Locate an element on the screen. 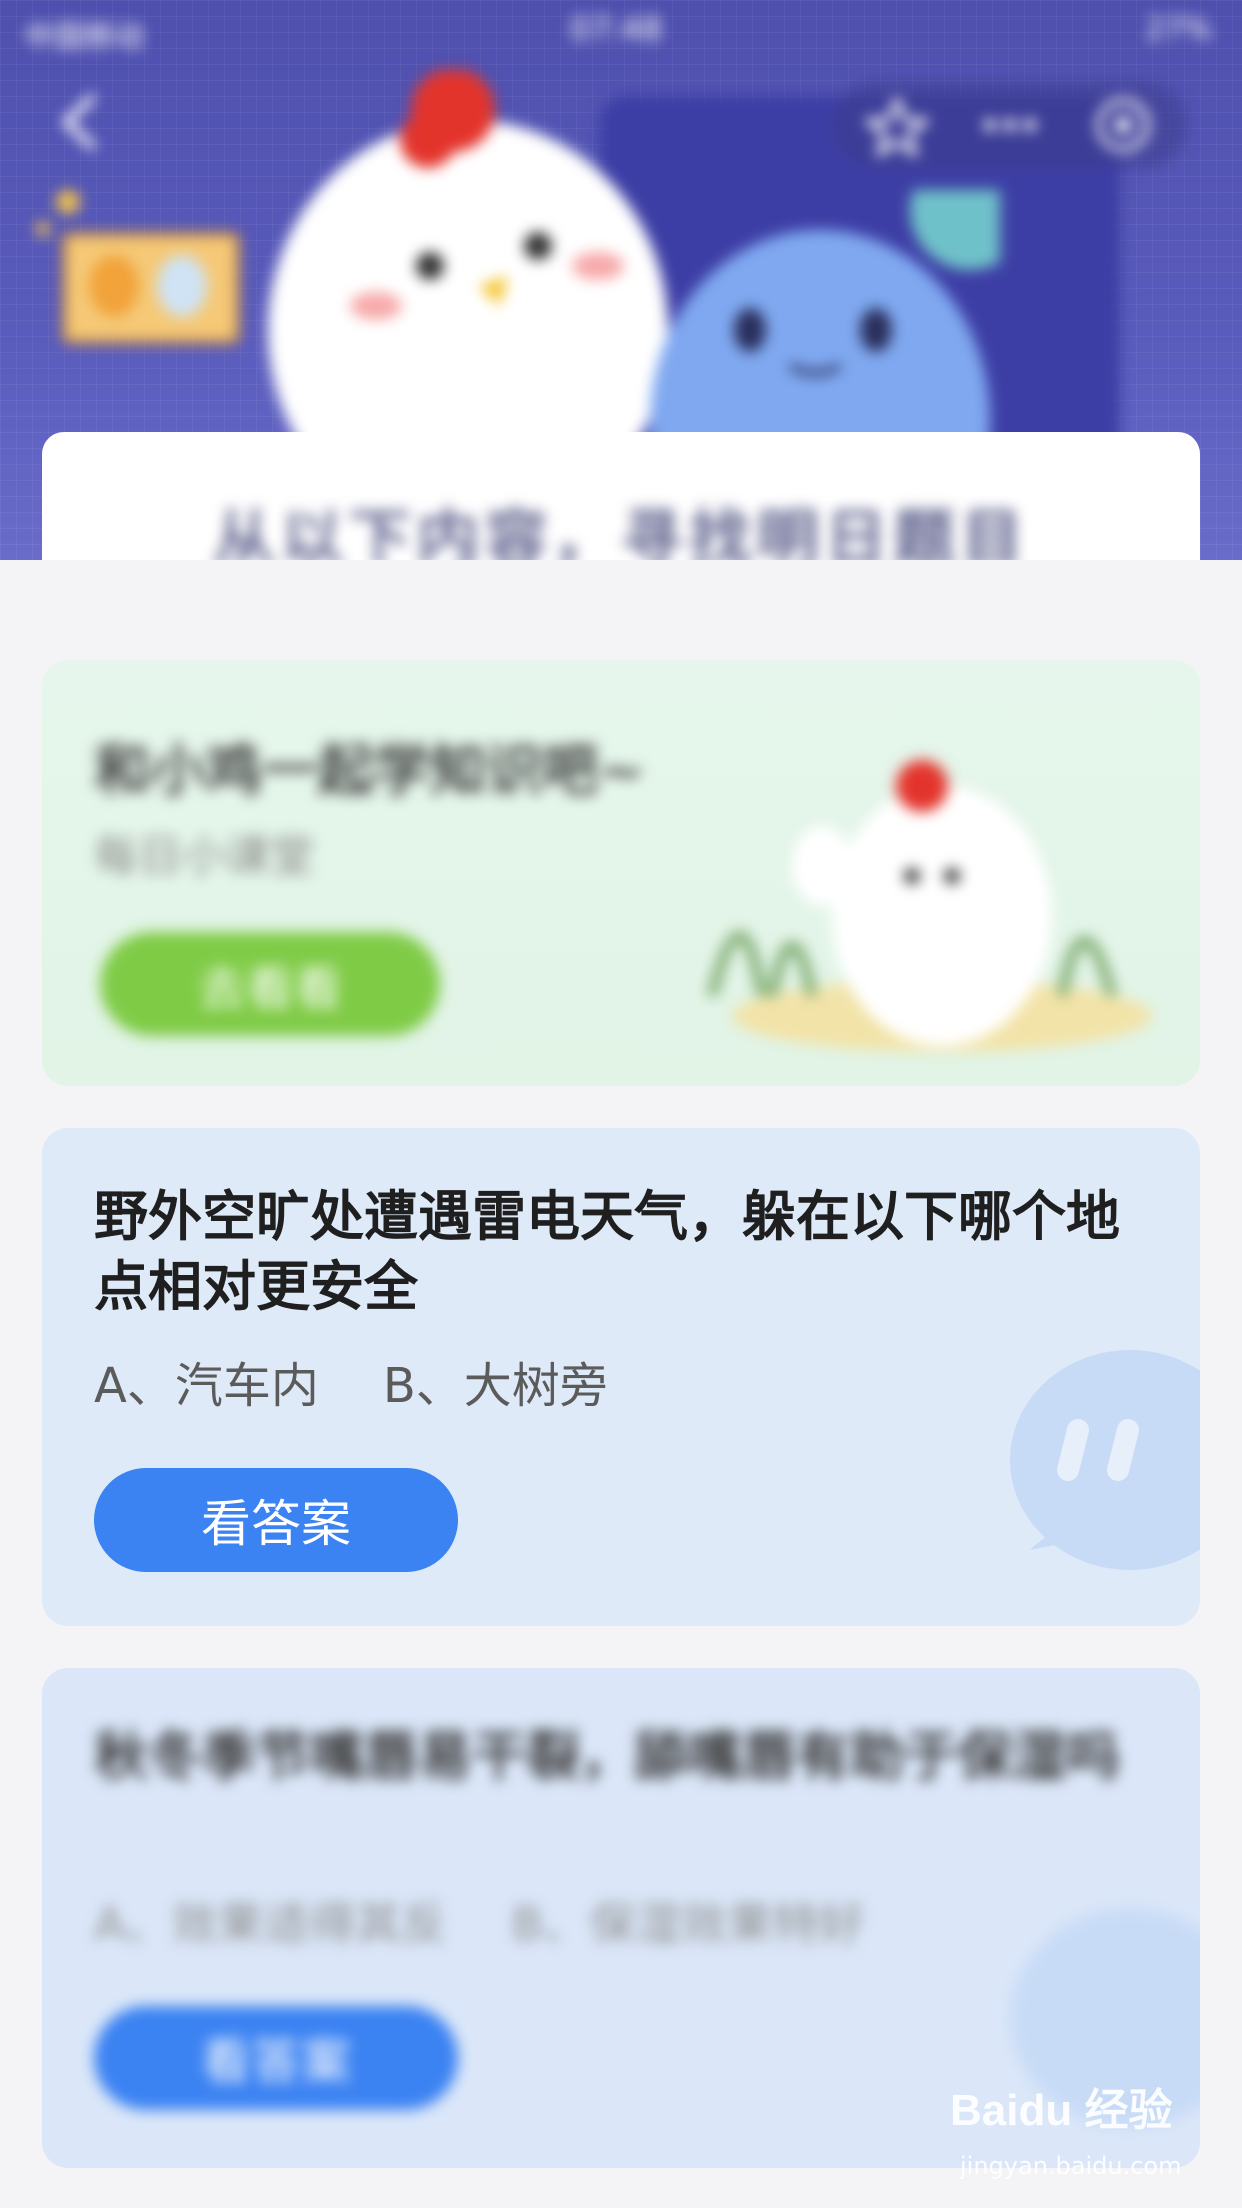 The height and width of the screenshot is (2208, 1242). chick-waving-illustration is located at coordinates (929, 906).